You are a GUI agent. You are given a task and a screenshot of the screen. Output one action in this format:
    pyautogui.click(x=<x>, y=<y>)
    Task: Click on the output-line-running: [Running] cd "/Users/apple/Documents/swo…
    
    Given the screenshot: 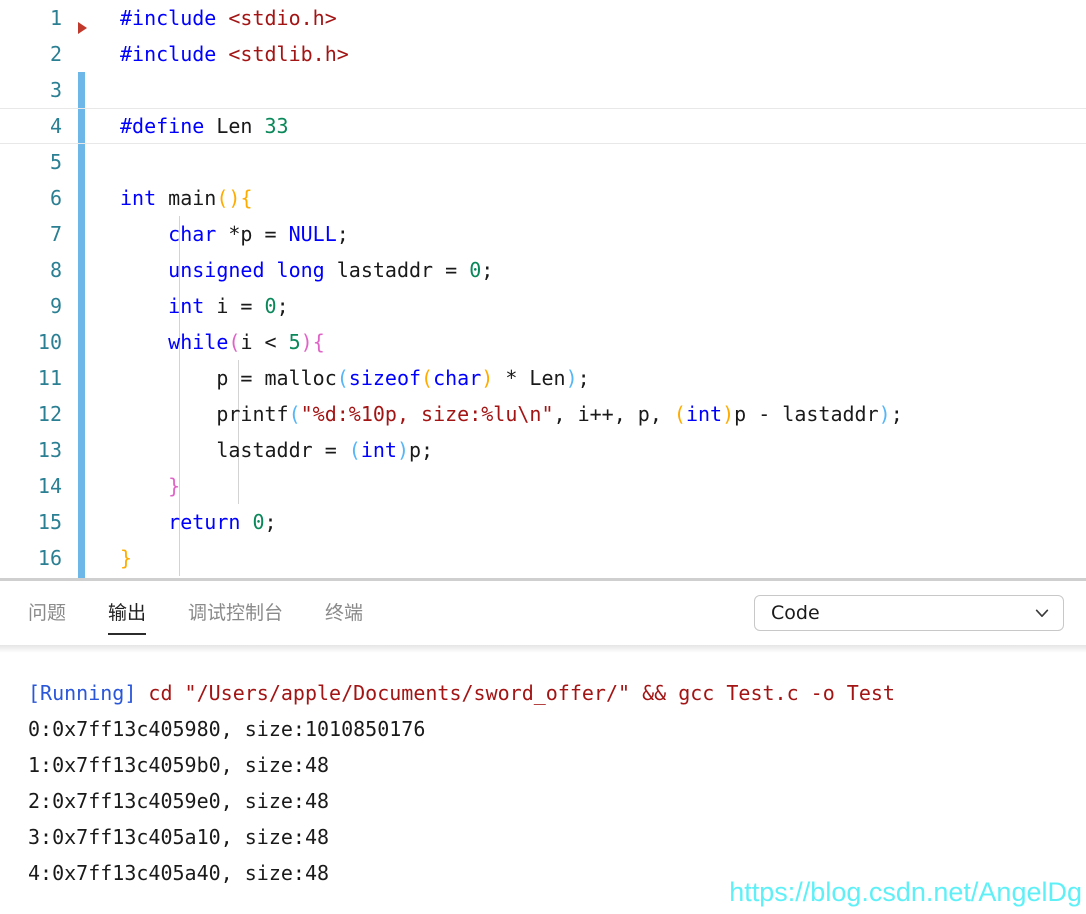 What is the action you would take?
    pyautogui.click(x=543, y=693)
    